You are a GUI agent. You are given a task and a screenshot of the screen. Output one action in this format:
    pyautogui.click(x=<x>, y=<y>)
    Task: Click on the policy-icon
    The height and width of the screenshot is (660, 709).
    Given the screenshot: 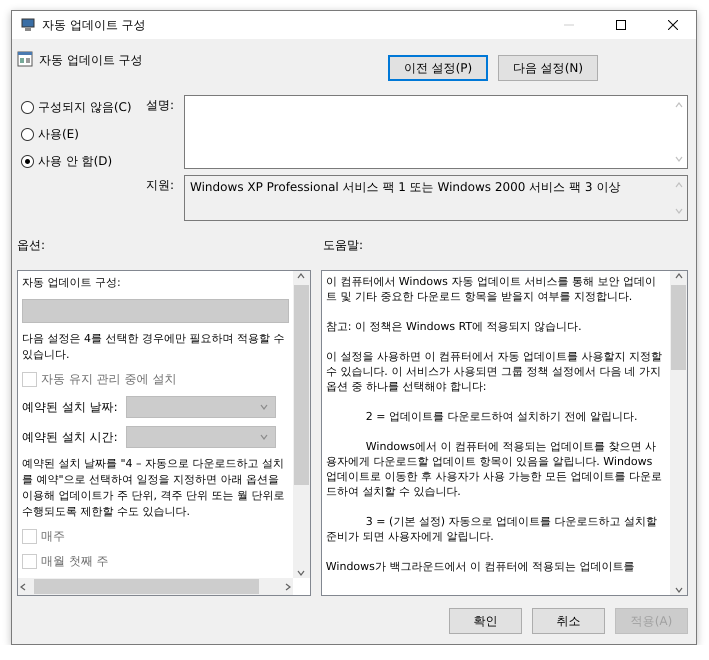 What is the action you would take?
    pyautogui.click(x=25, y=59)
    